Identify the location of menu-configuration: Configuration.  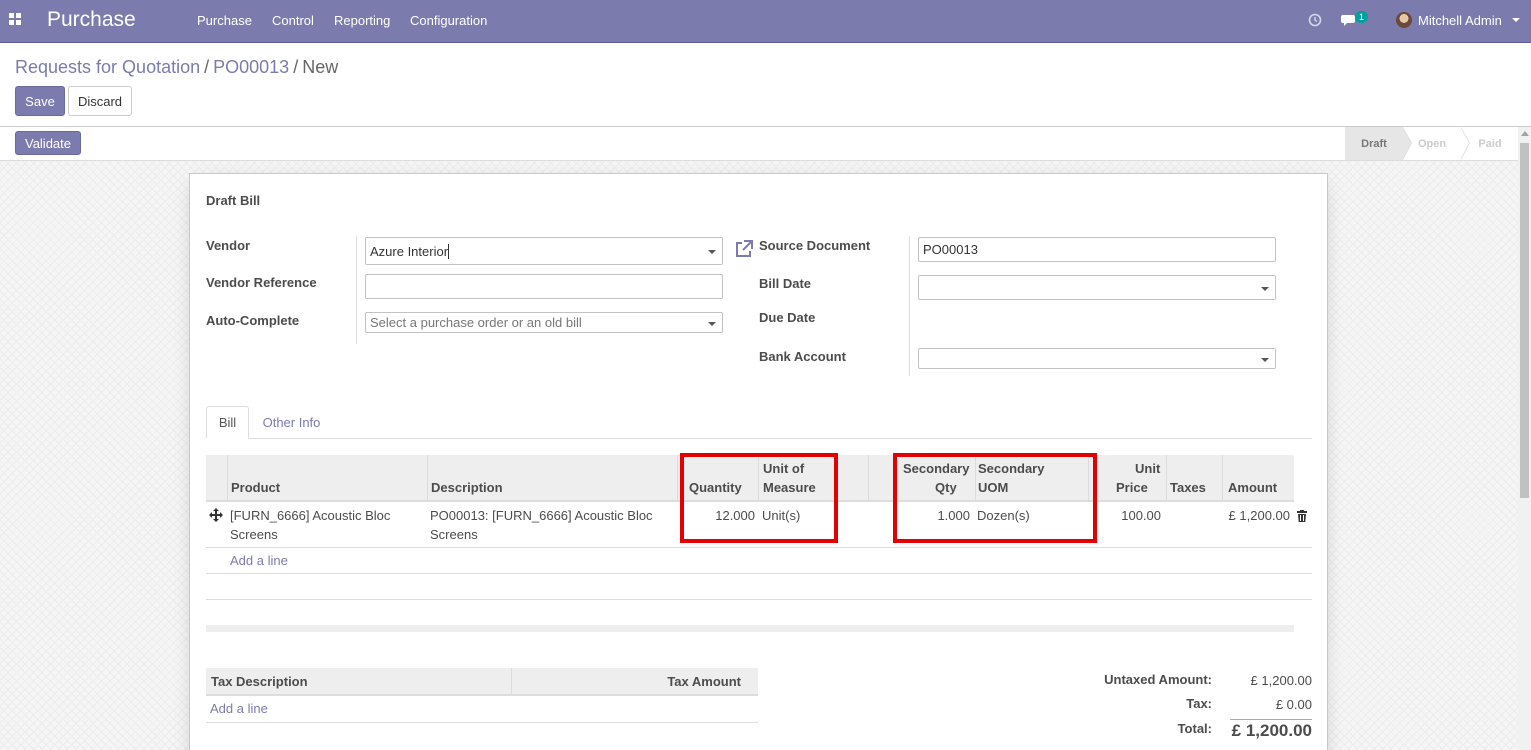
(448, 20).